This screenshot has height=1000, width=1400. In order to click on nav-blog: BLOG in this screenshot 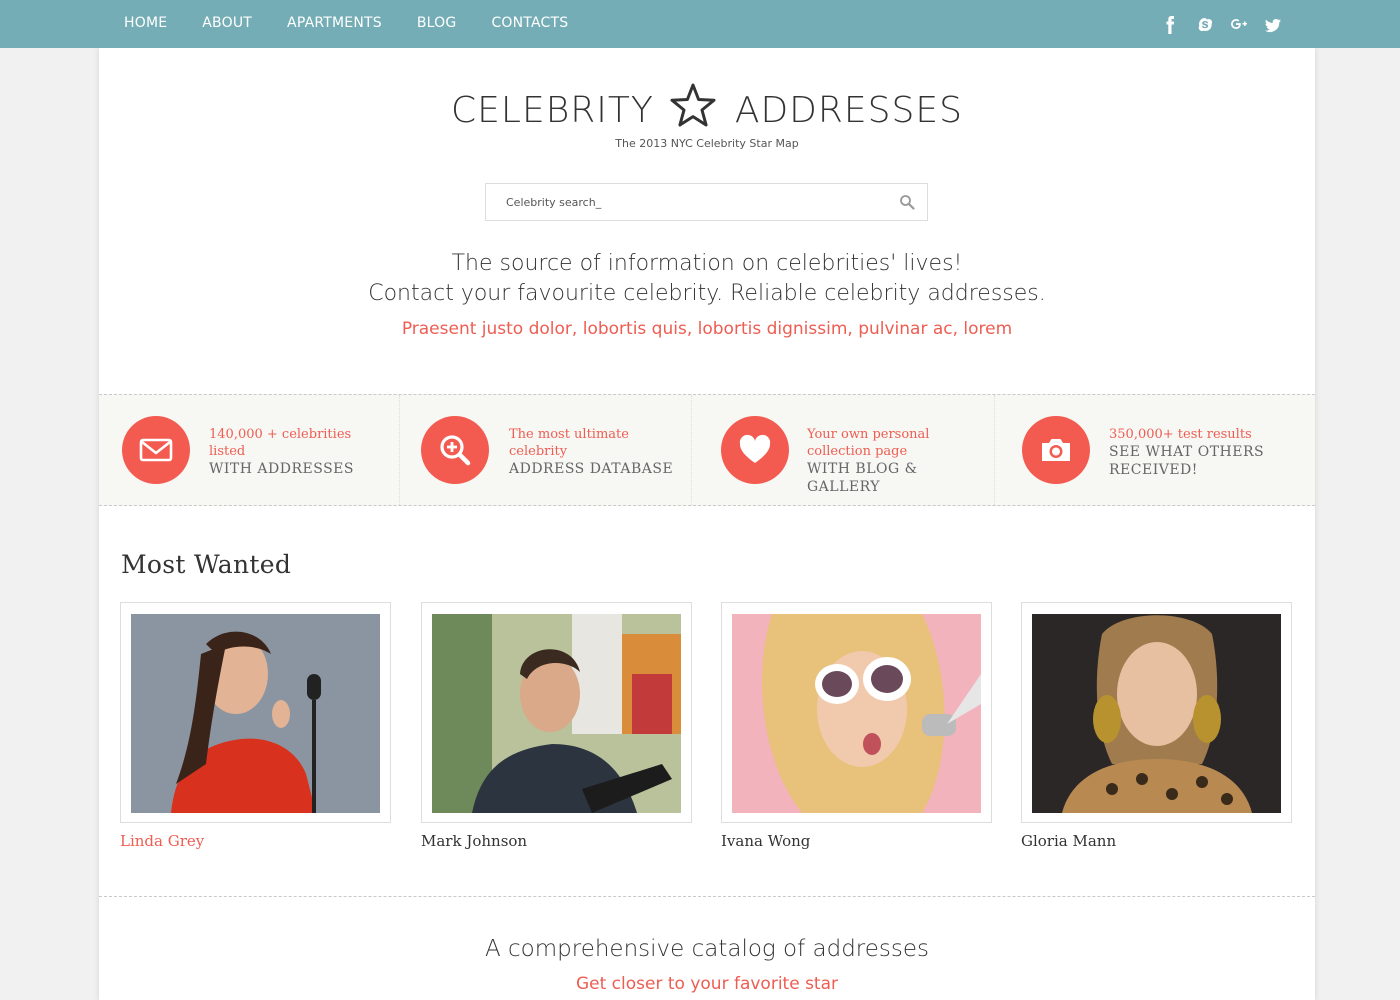, I will do `click(437, 24)`.